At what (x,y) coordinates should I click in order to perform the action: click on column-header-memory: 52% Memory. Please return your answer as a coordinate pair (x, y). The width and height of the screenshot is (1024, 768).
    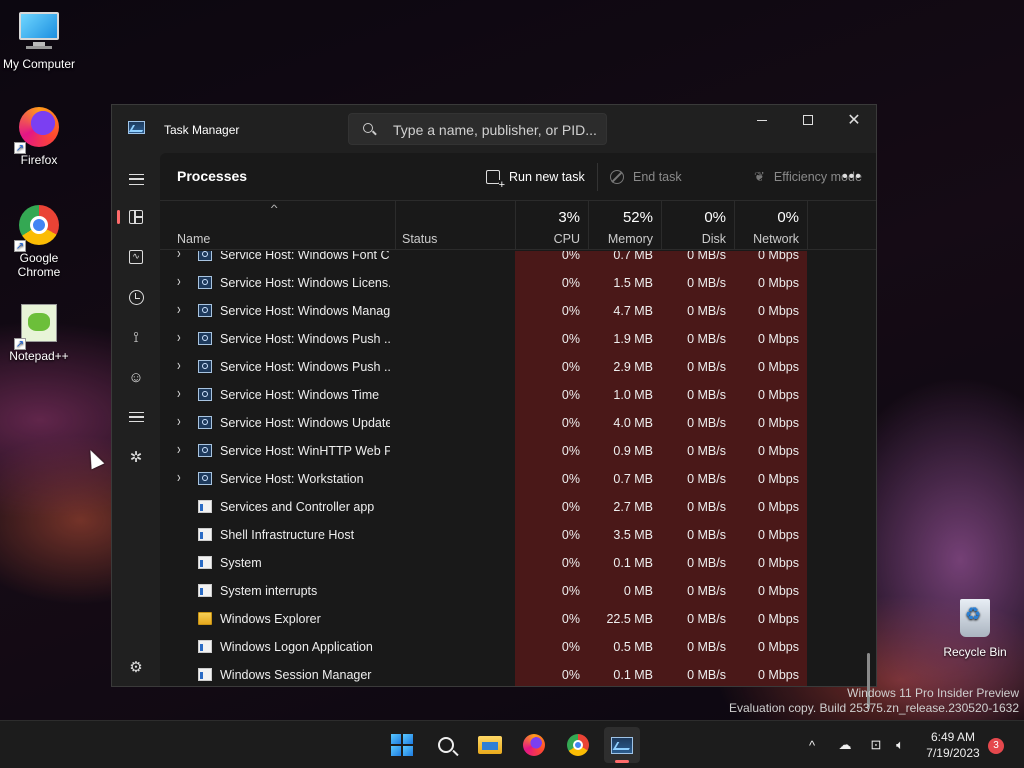
    Looking at the image, I should click on (624, 225).